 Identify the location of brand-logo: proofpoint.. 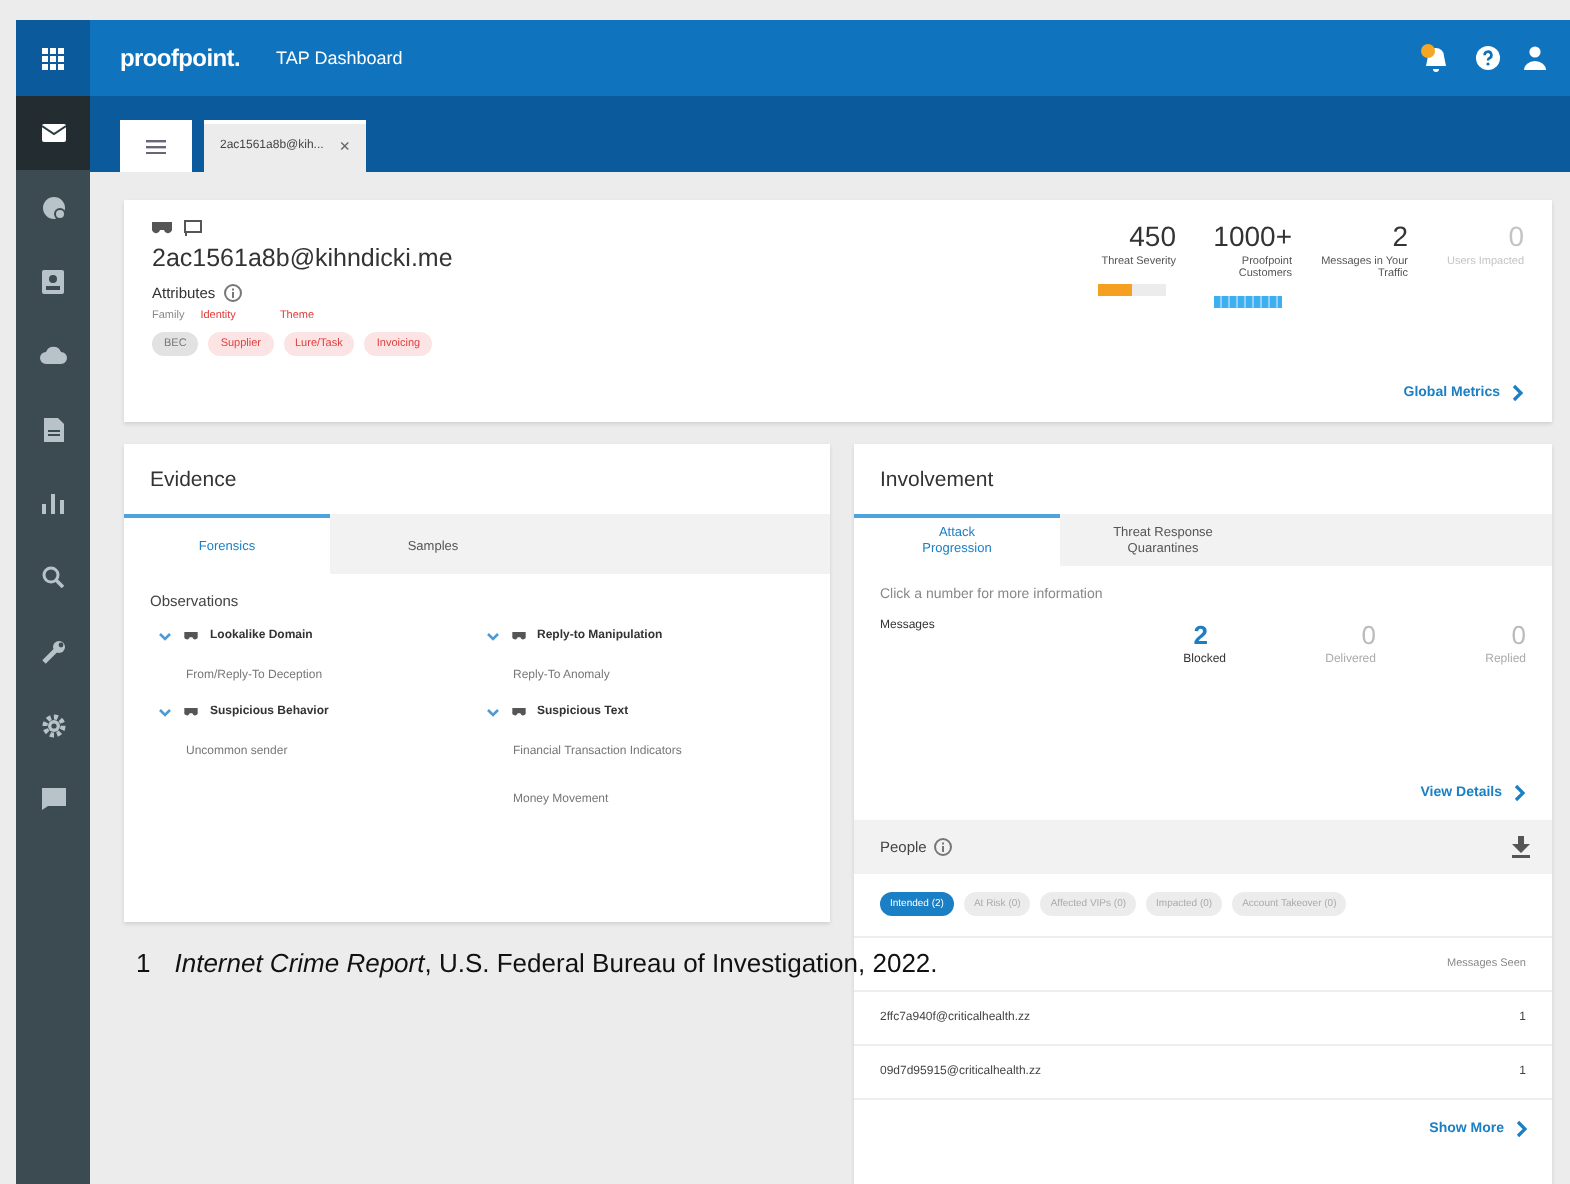
(180, 58).